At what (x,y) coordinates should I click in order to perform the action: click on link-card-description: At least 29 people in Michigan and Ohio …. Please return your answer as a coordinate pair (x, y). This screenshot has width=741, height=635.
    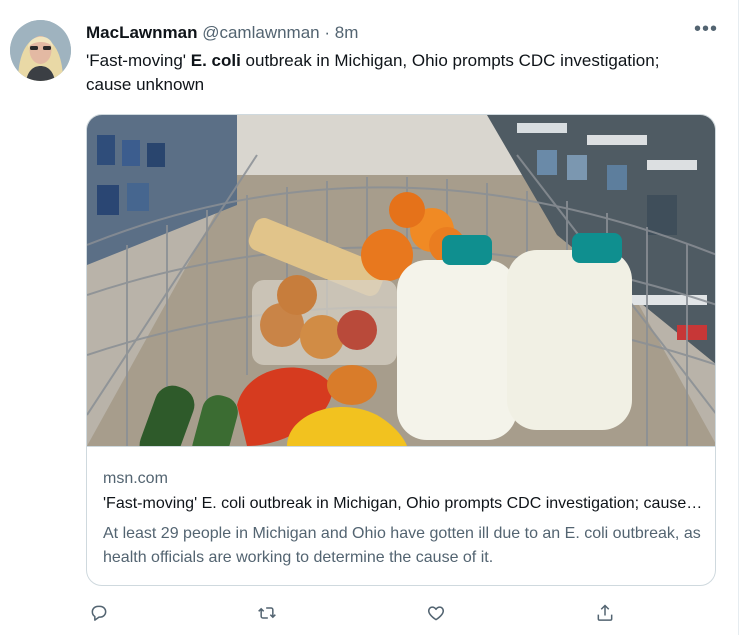
    Looking at the image, I should click on (402, 545).